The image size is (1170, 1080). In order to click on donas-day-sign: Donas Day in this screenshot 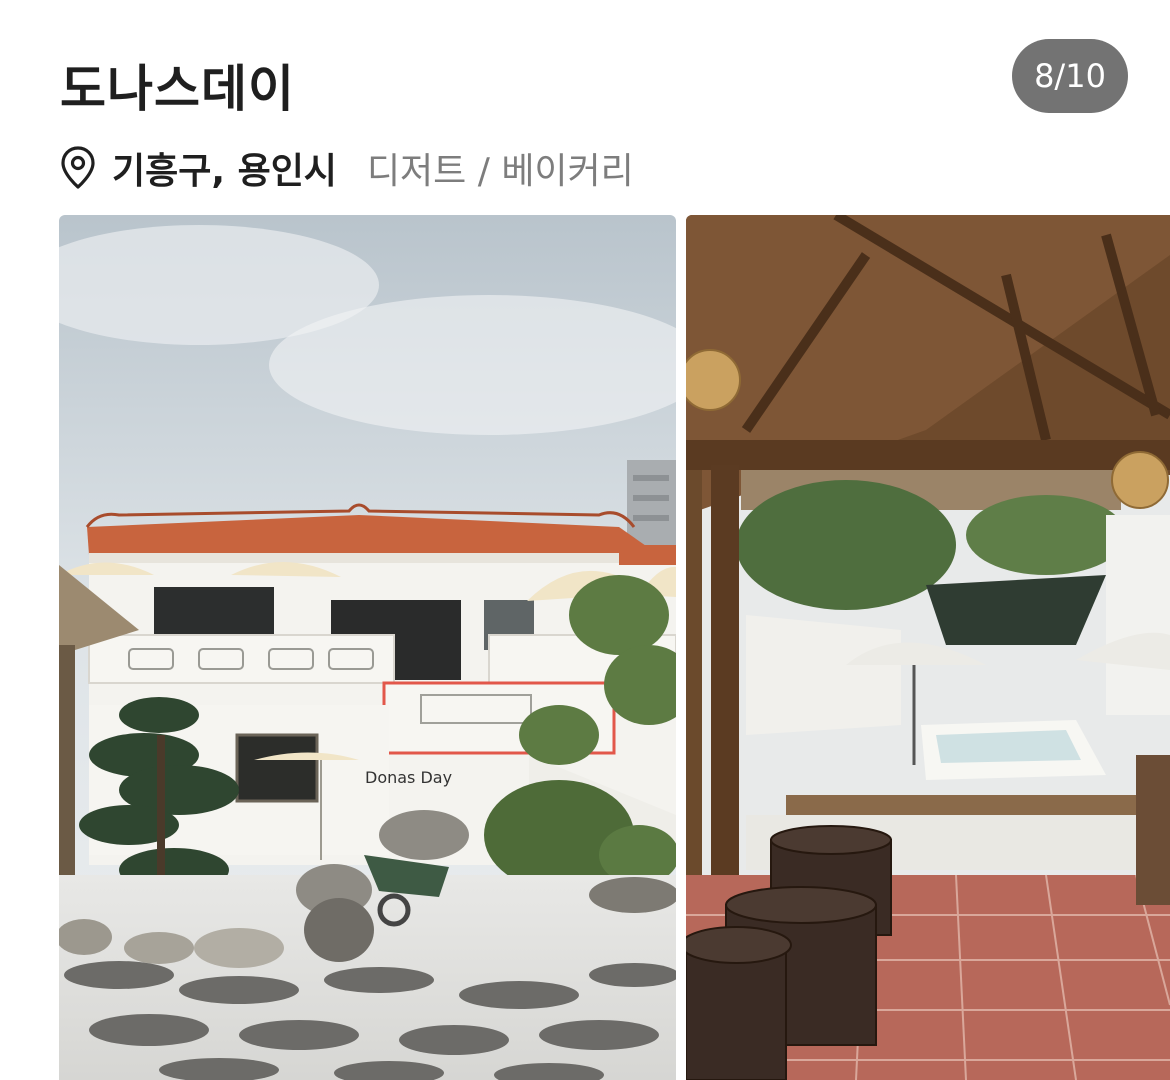, I will do `click(408, 777)`.